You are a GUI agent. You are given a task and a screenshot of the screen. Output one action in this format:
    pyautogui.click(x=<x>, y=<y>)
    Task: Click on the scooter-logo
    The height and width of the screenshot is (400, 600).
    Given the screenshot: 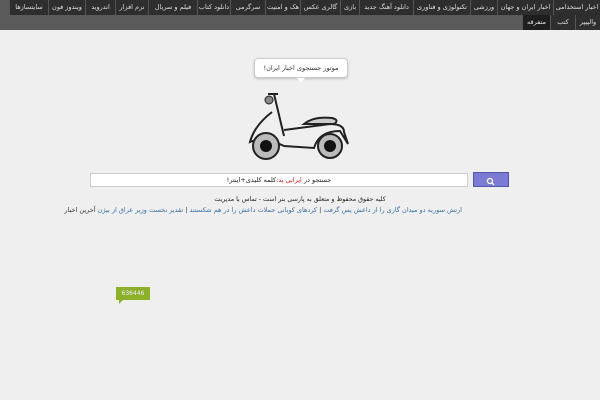 What is the action you would take?
    pyautogui.click(x=298, y=126)
    